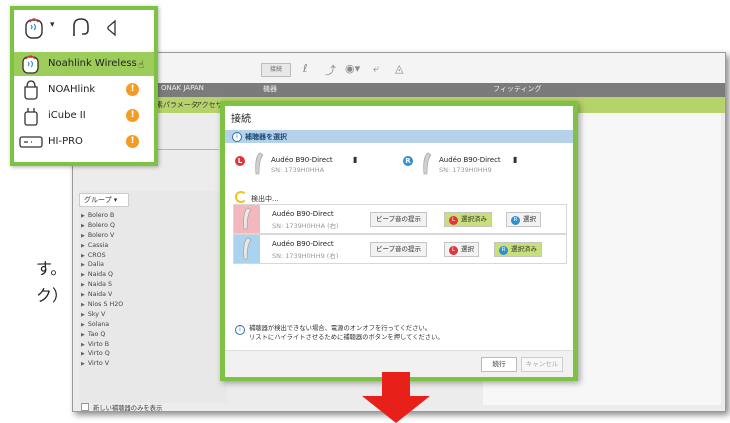 The image size is (730, 423). Describe the element at coordinates (241, 197) in the screenshot. I see `spinner-icon` at that location.